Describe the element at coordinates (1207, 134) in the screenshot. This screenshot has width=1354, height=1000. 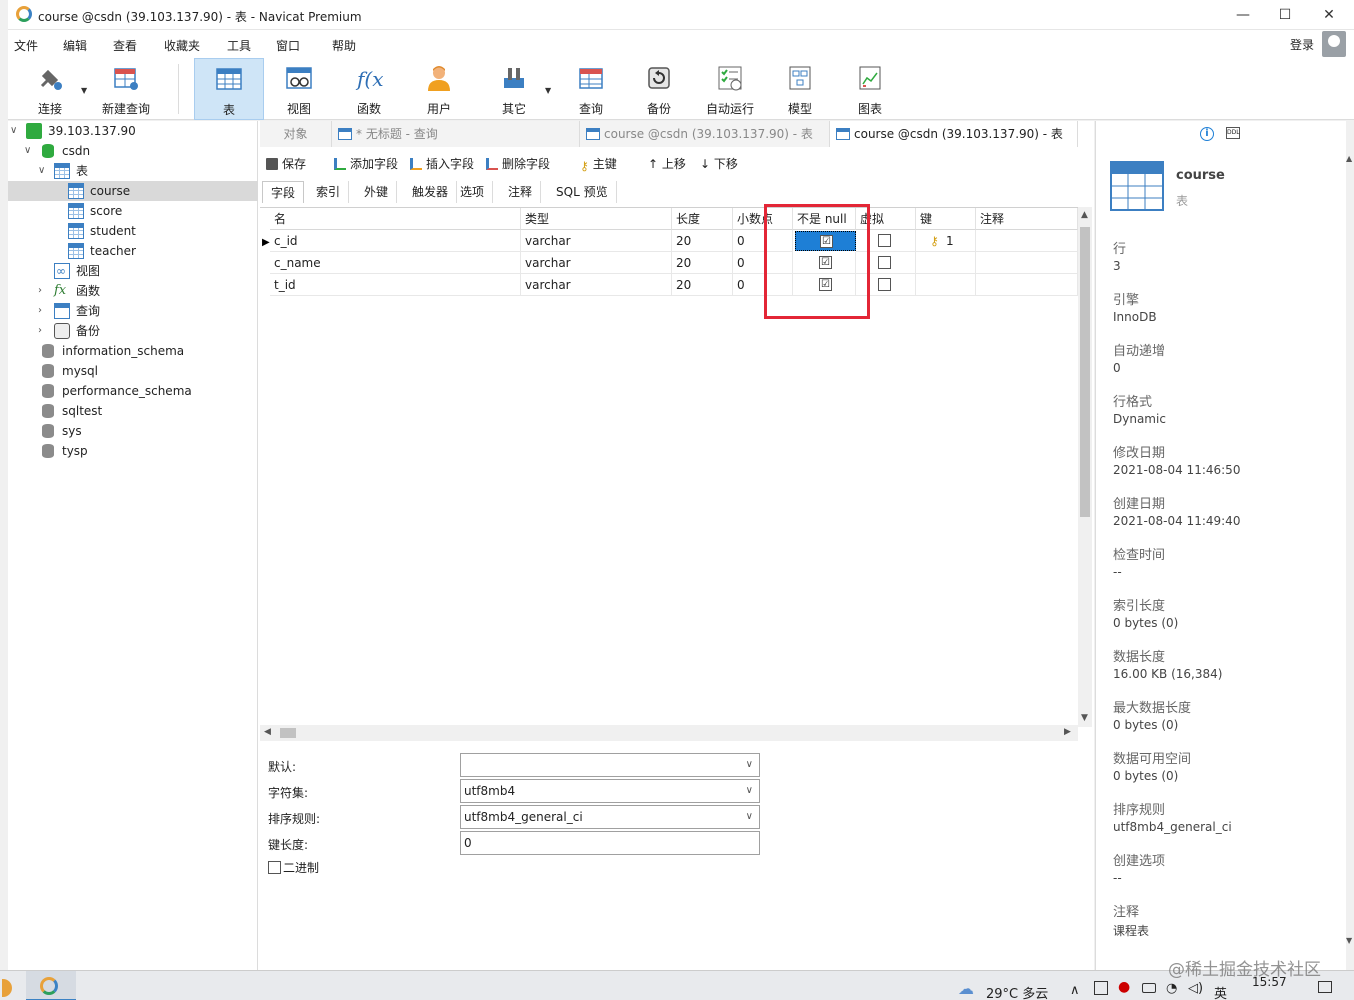
I see `info-icon: i` at that location.